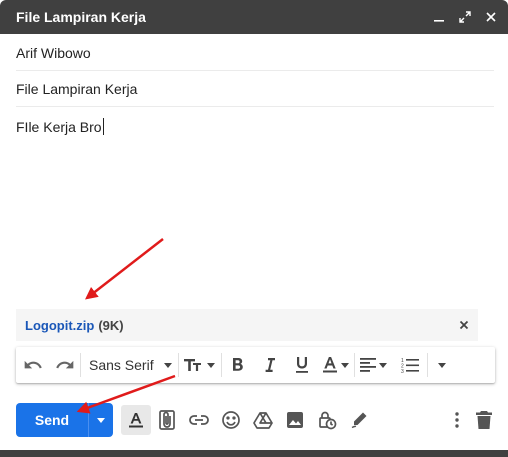 This screenshot has height=457, width=508. I want to click on message-body-text: FIle Kerja Bro, so click(59, 126).